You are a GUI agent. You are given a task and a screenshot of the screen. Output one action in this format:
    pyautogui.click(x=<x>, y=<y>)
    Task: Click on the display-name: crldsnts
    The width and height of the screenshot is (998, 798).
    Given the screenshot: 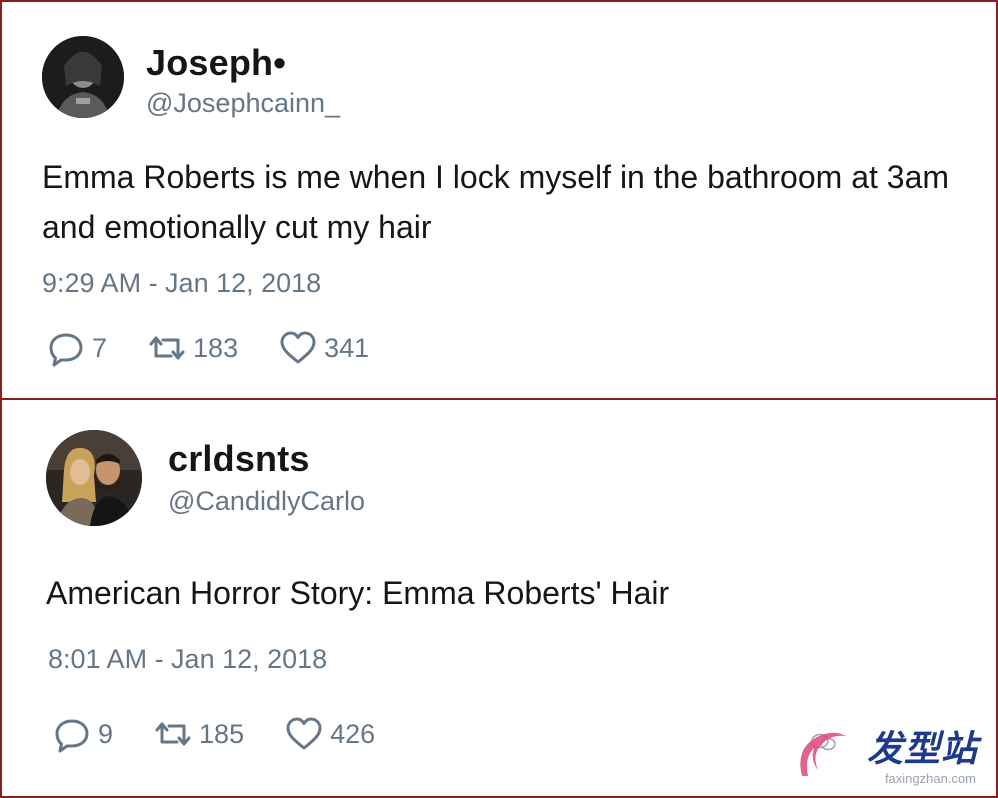 What is the action you would take?
    pyautogui.click(x=239, y=459)
    